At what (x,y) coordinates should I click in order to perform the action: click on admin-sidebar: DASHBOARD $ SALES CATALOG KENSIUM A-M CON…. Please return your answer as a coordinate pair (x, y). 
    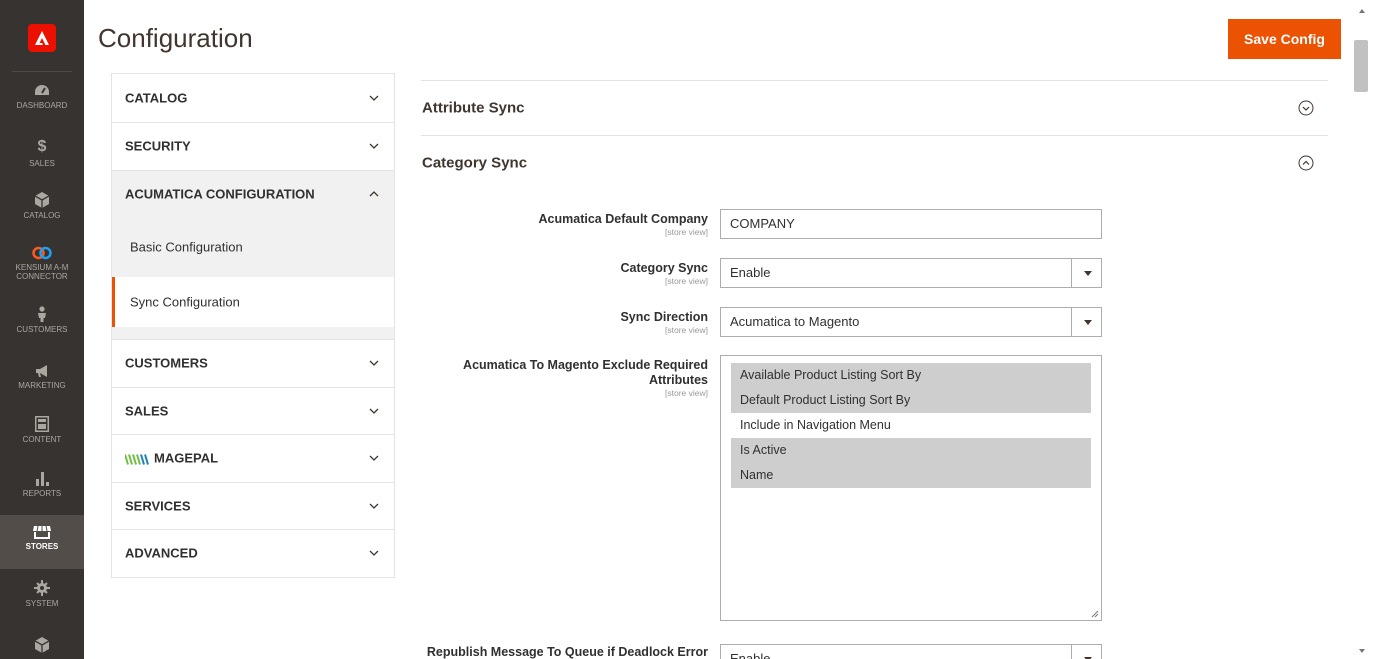
    Looking at the image, I should click on (42, 329).